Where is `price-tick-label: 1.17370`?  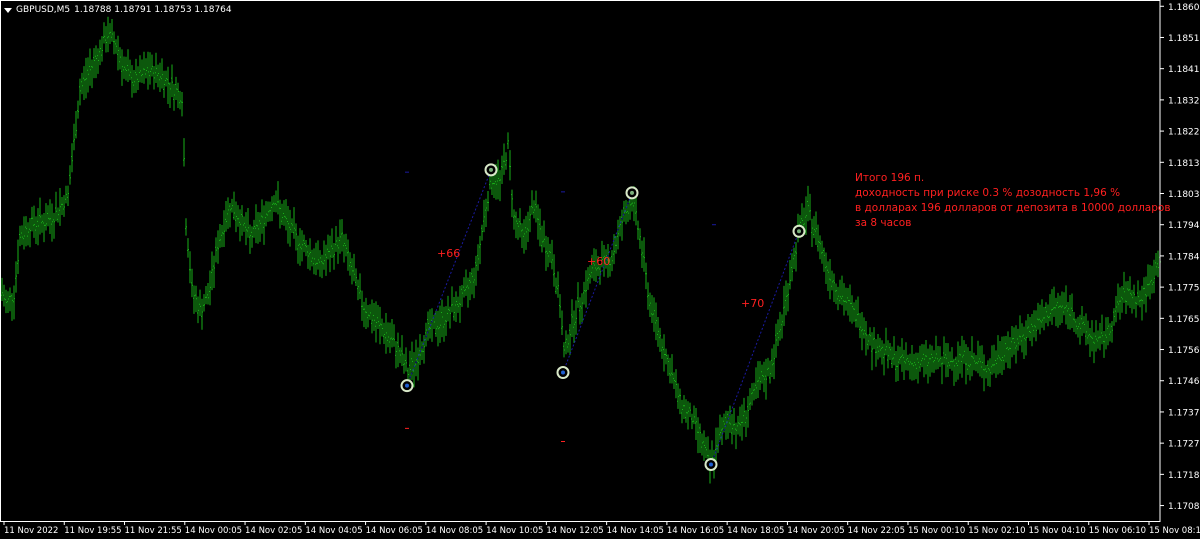
price-tick-label: 1.17370 is located at coordinates (1184, 413).